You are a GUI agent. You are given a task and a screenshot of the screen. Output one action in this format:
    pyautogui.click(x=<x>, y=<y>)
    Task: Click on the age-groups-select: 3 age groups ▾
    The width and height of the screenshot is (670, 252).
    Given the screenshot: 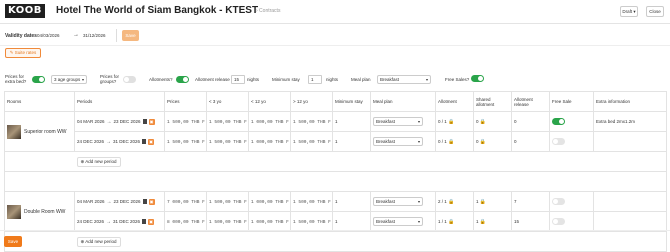 What is the action you would take?
    pyautogui.click(x=69, y=79)
    